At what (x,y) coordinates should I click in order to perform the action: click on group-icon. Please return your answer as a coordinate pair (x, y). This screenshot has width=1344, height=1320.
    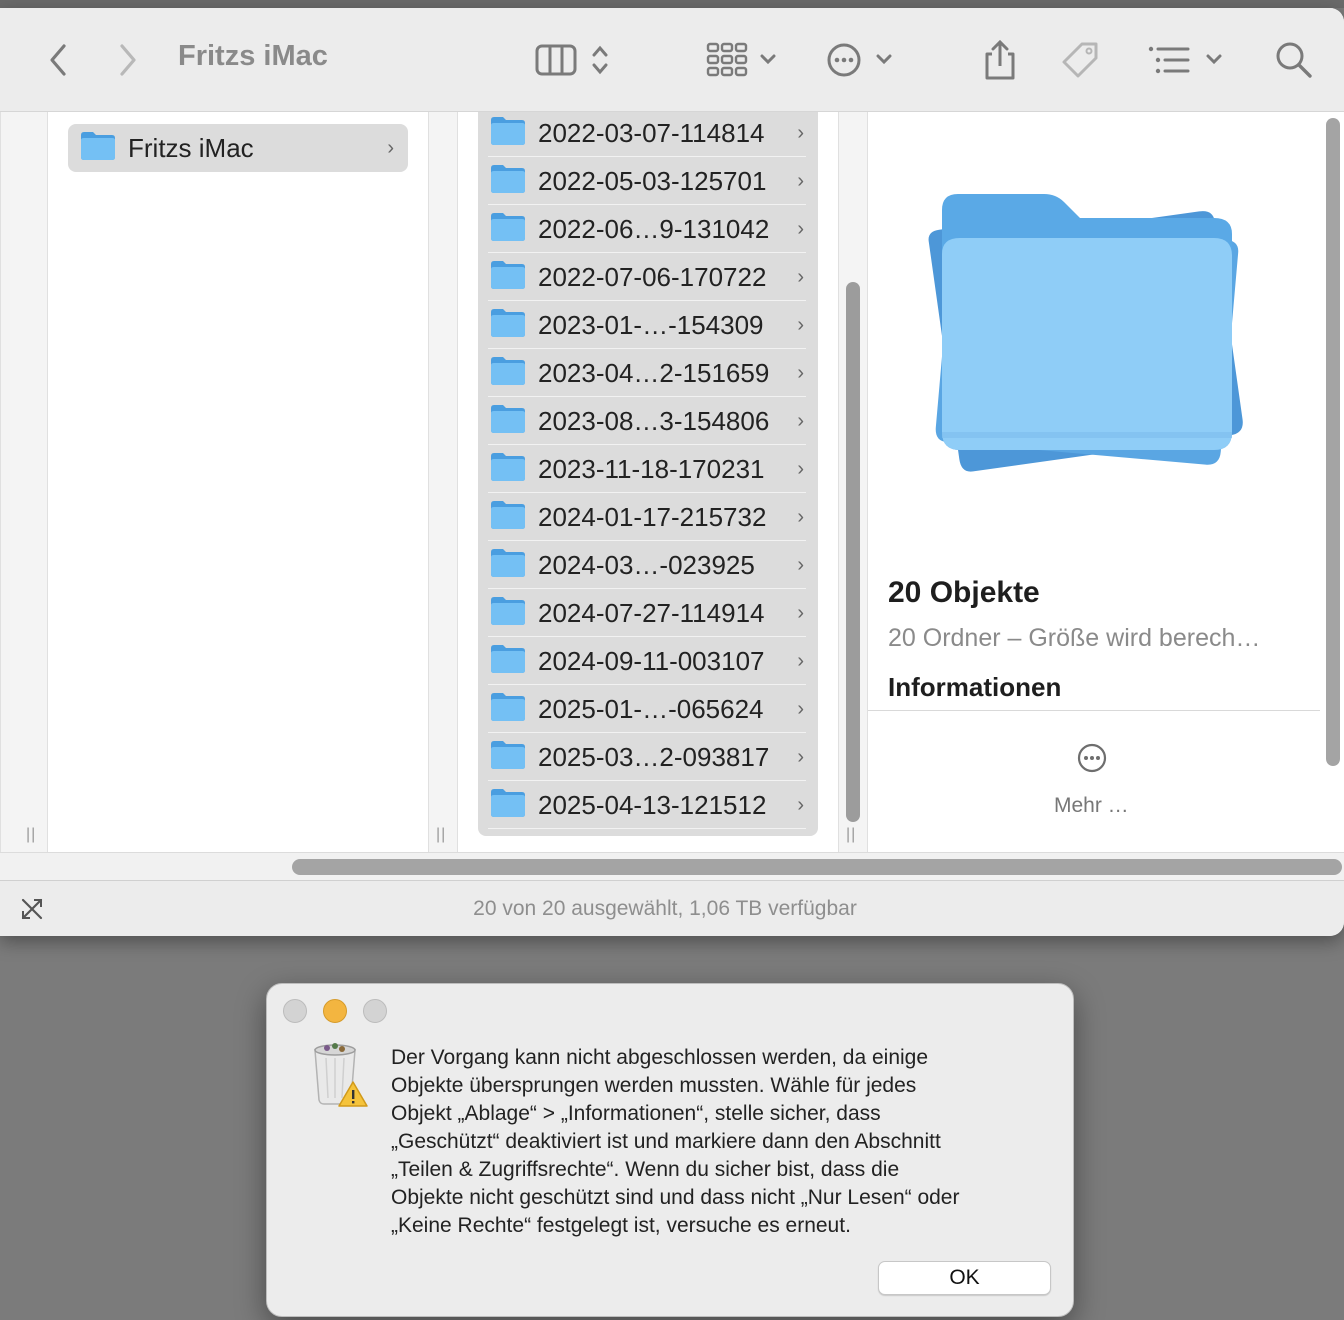
    Looking at the image, I should click on (1186, 60).